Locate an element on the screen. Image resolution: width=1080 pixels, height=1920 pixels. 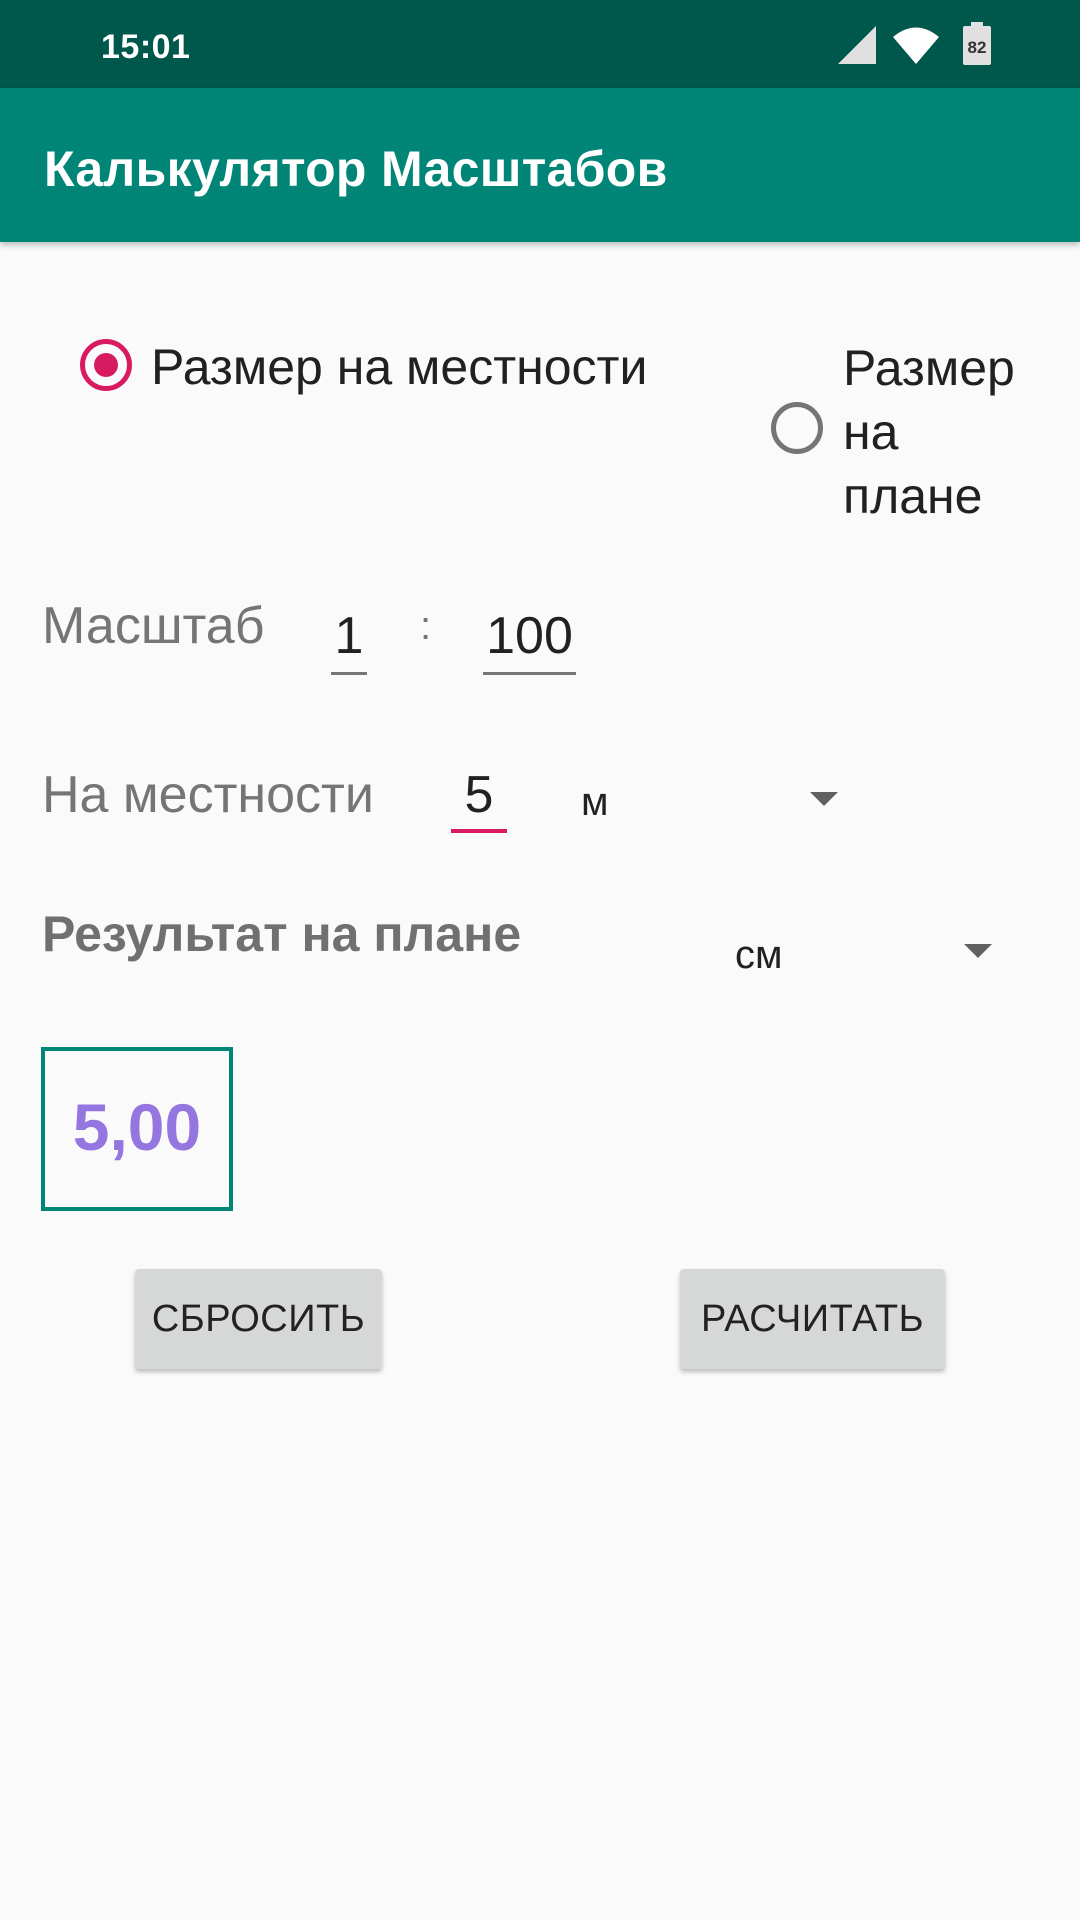
scale-left-input: 1 is located at coordinates (349, 636).